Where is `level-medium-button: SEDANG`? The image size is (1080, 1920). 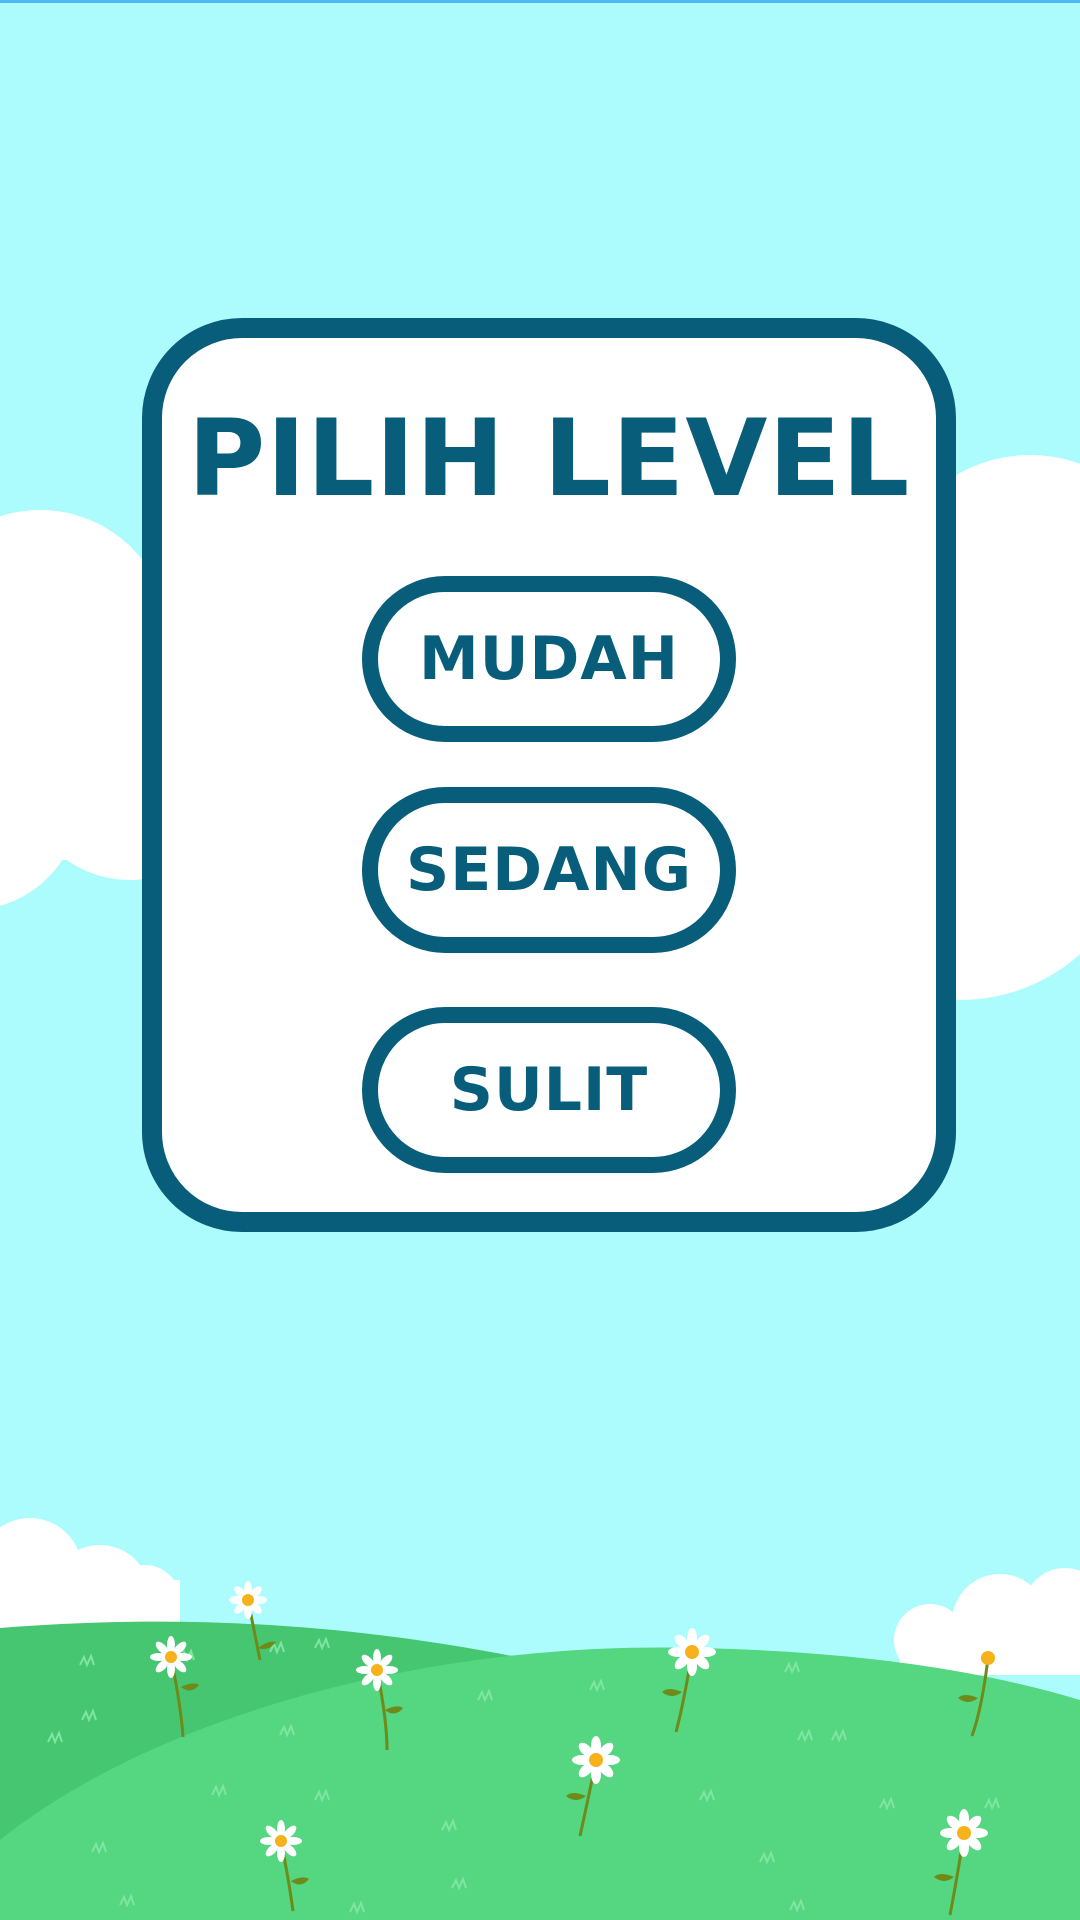 level-medium-button: SEDANG is located at coordinates (549, 870).